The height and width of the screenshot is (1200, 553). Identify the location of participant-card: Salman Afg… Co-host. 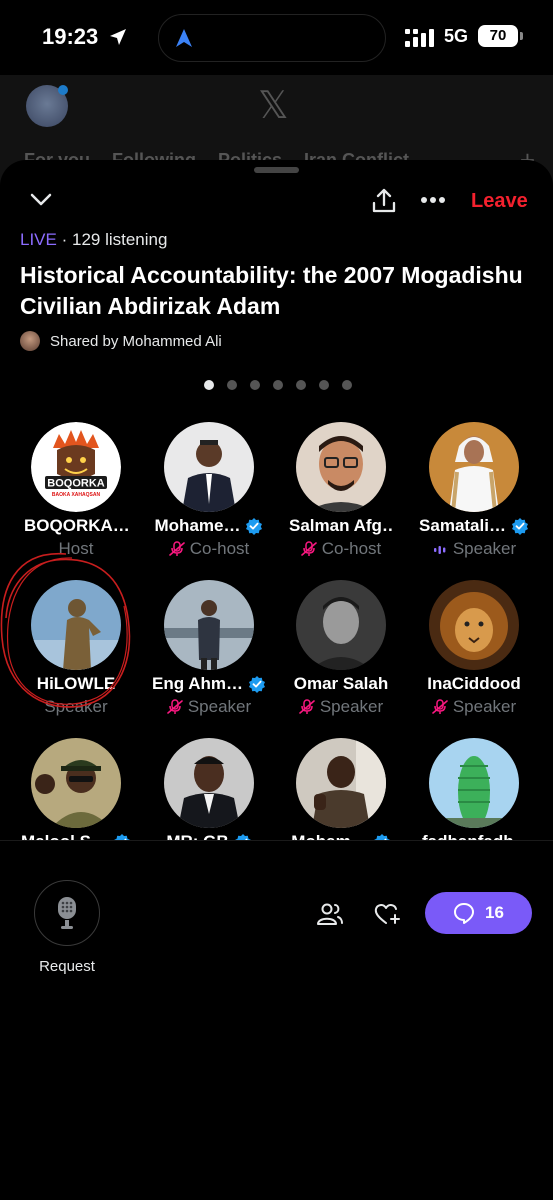
(341, 497).